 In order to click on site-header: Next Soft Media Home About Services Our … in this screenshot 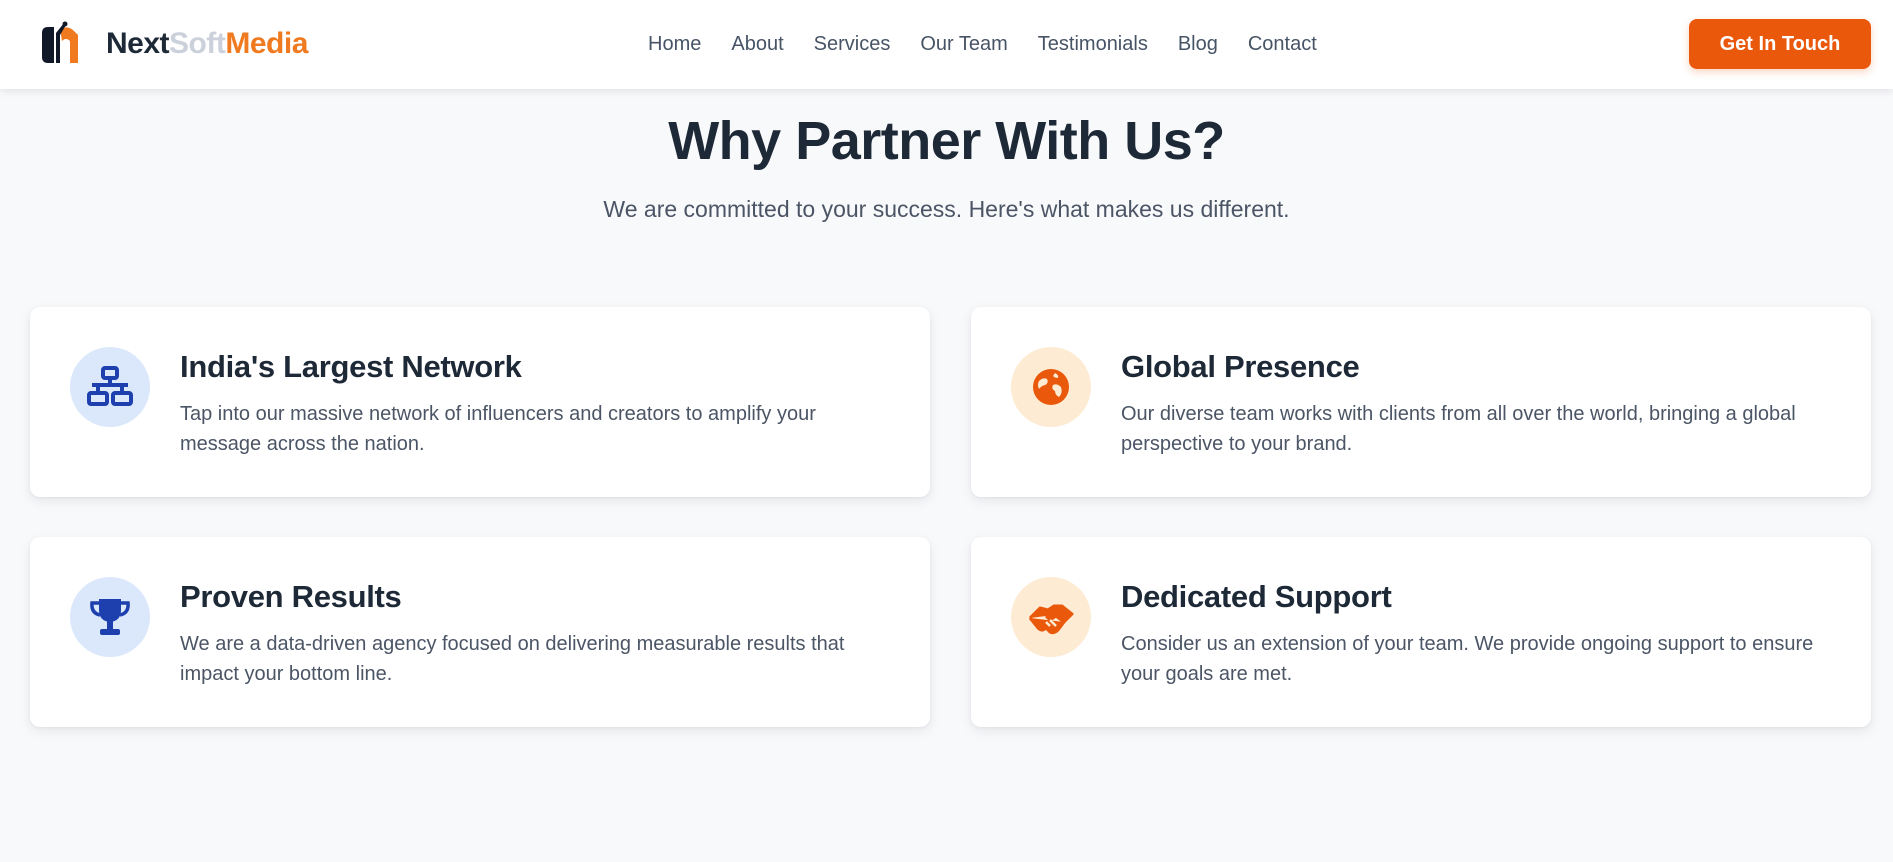, I will do `click(946, 44)`.